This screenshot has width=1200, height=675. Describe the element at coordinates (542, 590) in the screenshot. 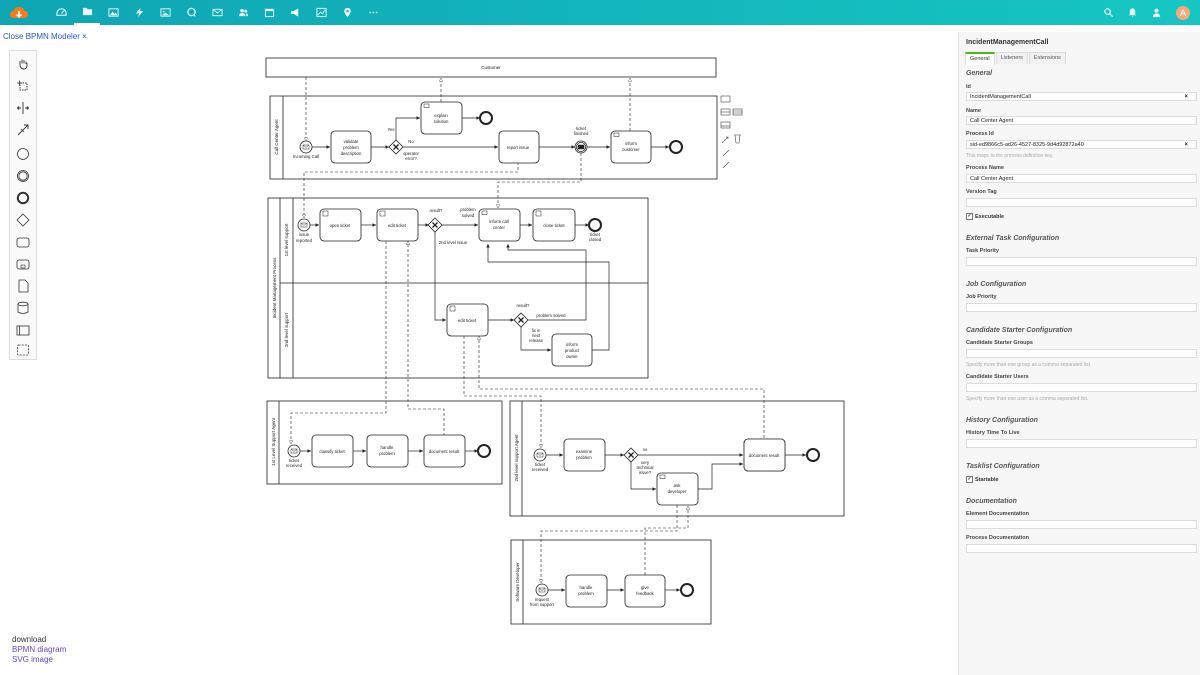

I see `request-start-event` at that location.